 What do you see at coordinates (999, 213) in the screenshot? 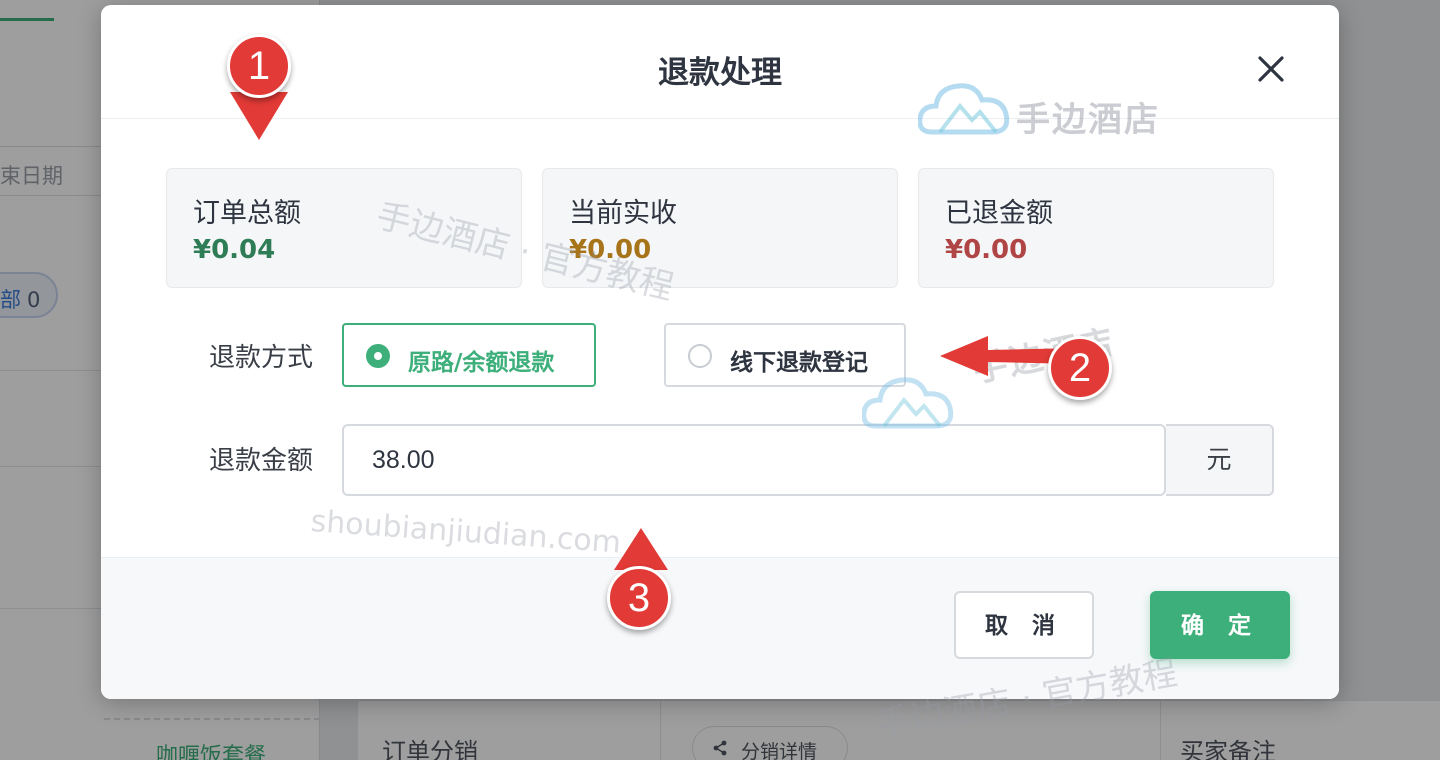
I see `stat-label: 已退金额` at bounding box center [999, 213].